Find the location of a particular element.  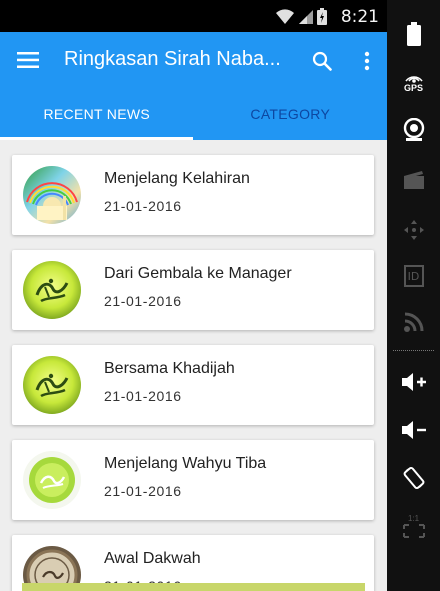

list-item: Dari Gembala ke Manager 21-01-2016 is located at coordinates (193, 290).